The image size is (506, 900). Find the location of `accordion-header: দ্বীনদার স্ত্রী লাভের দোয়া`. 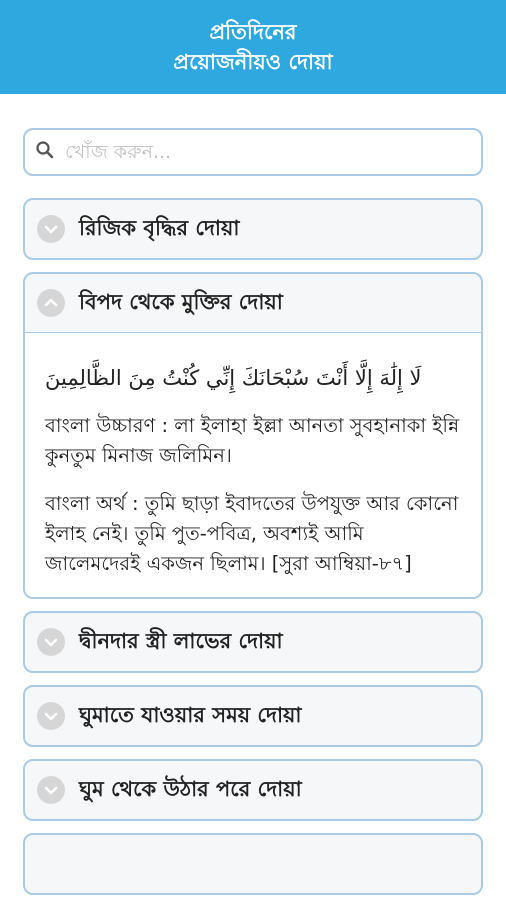

accordion-header: দ্বীনদার স্ত্রী লাভের দোয়া is located at coordinates (253, 642).